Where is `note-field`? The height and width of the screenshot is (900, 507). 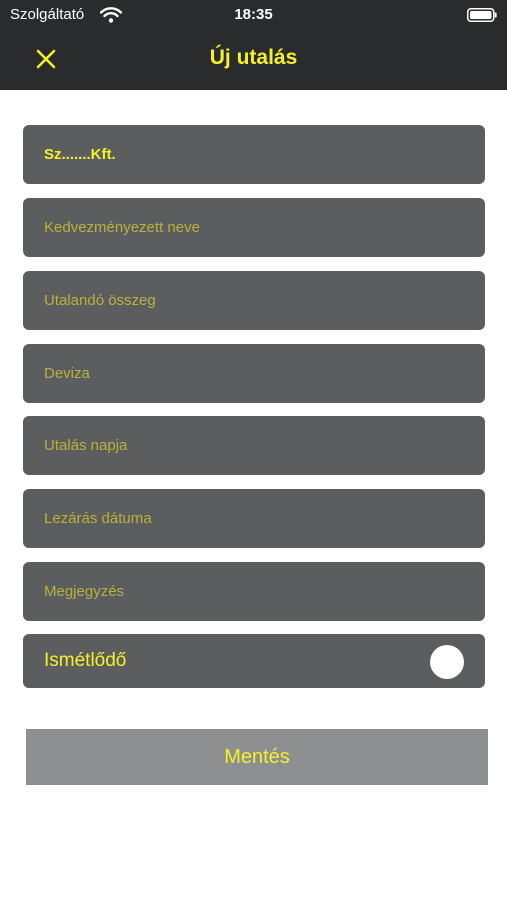
note-field is located at coordinates (254, 591).